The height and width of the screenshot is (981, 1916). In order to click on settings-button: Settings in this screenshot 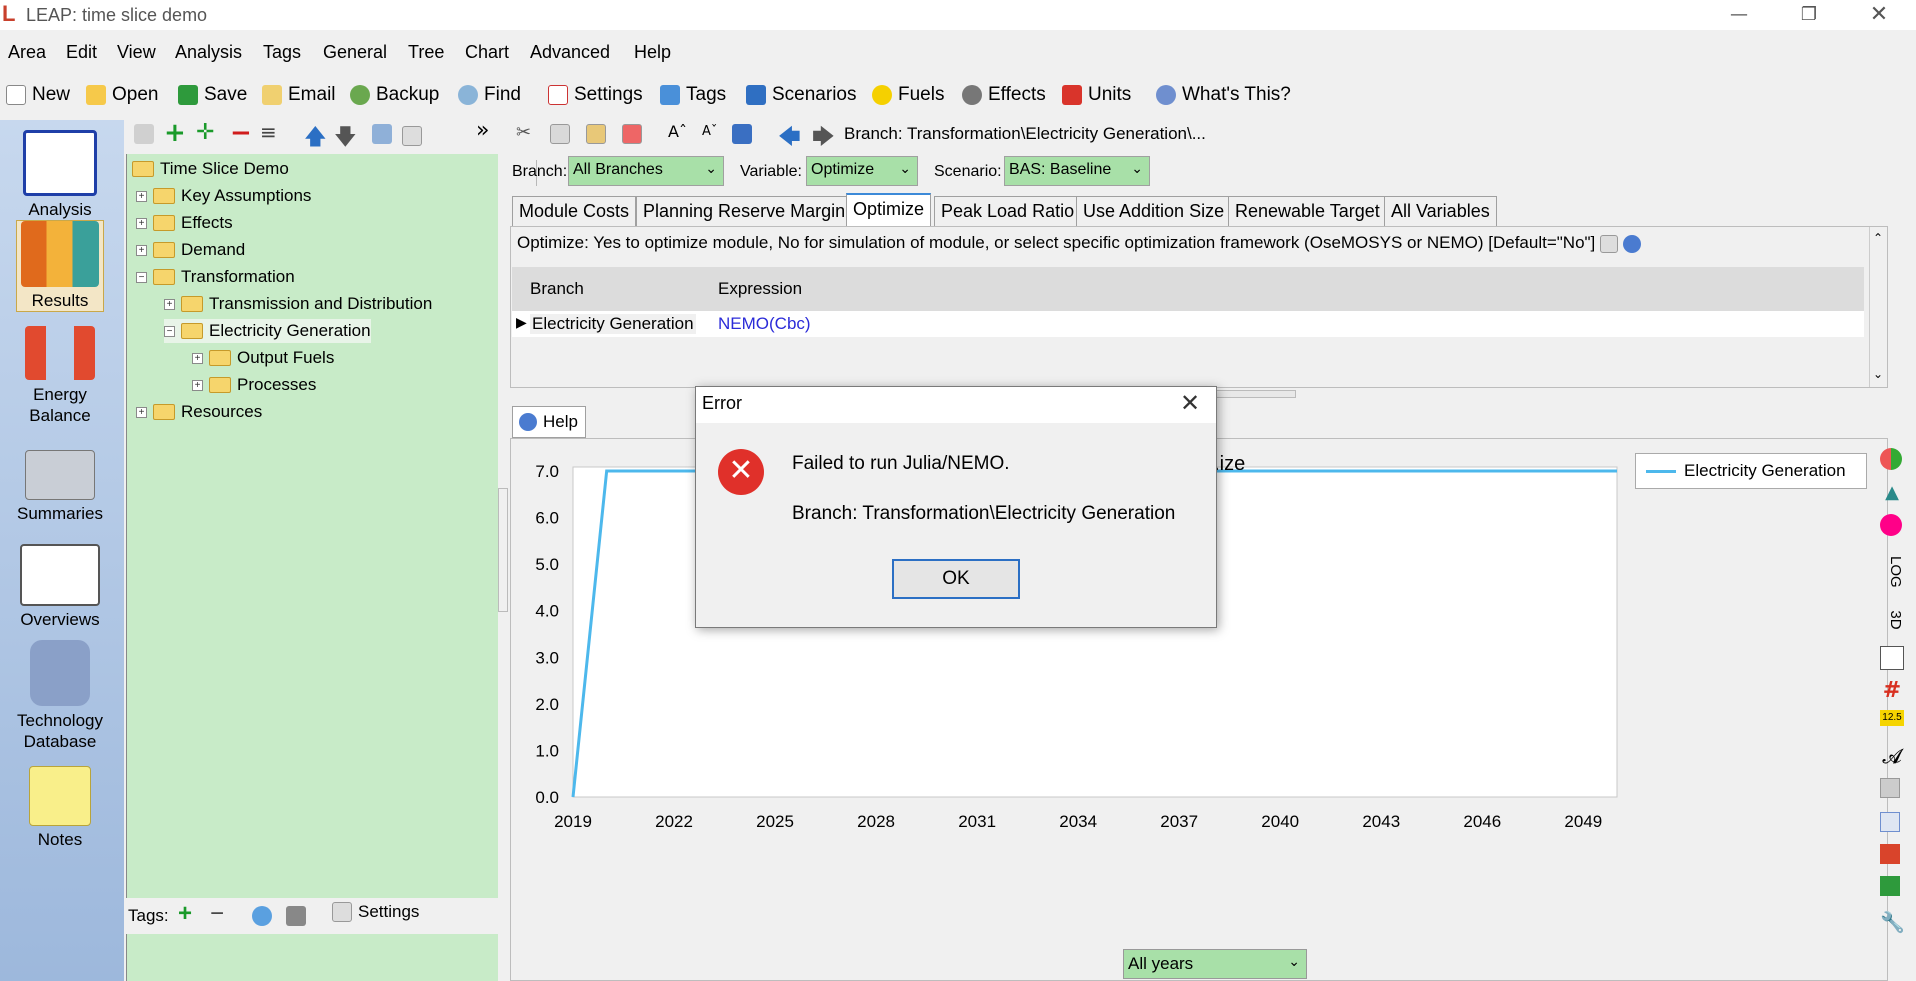, I will do `click(595, 95)`.